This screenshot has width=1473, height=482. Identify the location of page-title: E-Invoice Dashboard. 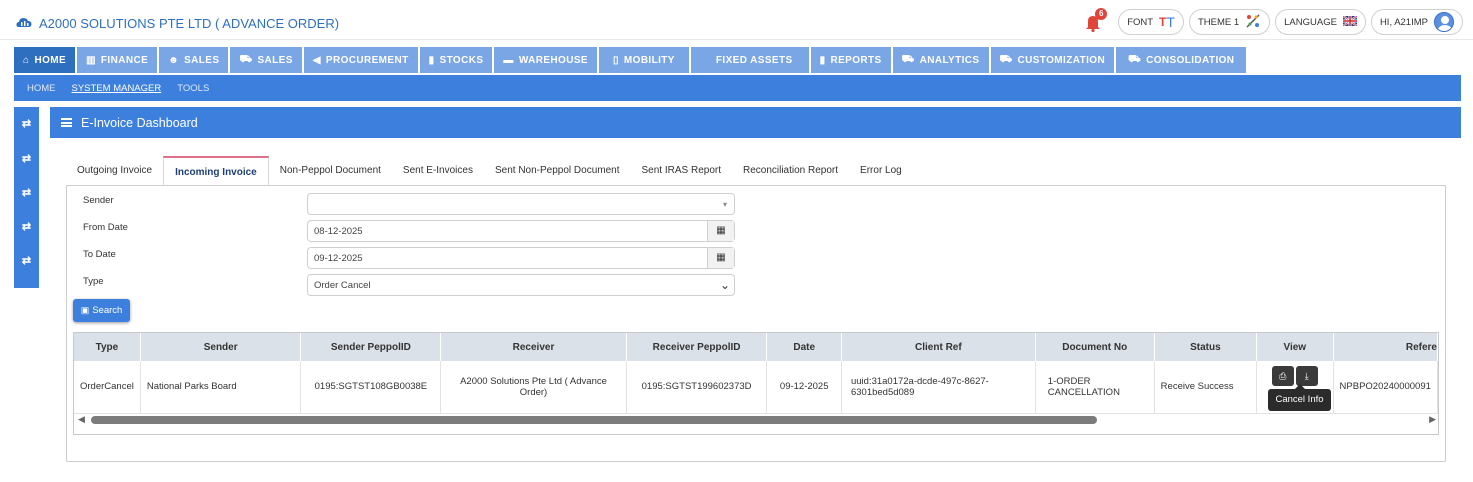
(139, 122).